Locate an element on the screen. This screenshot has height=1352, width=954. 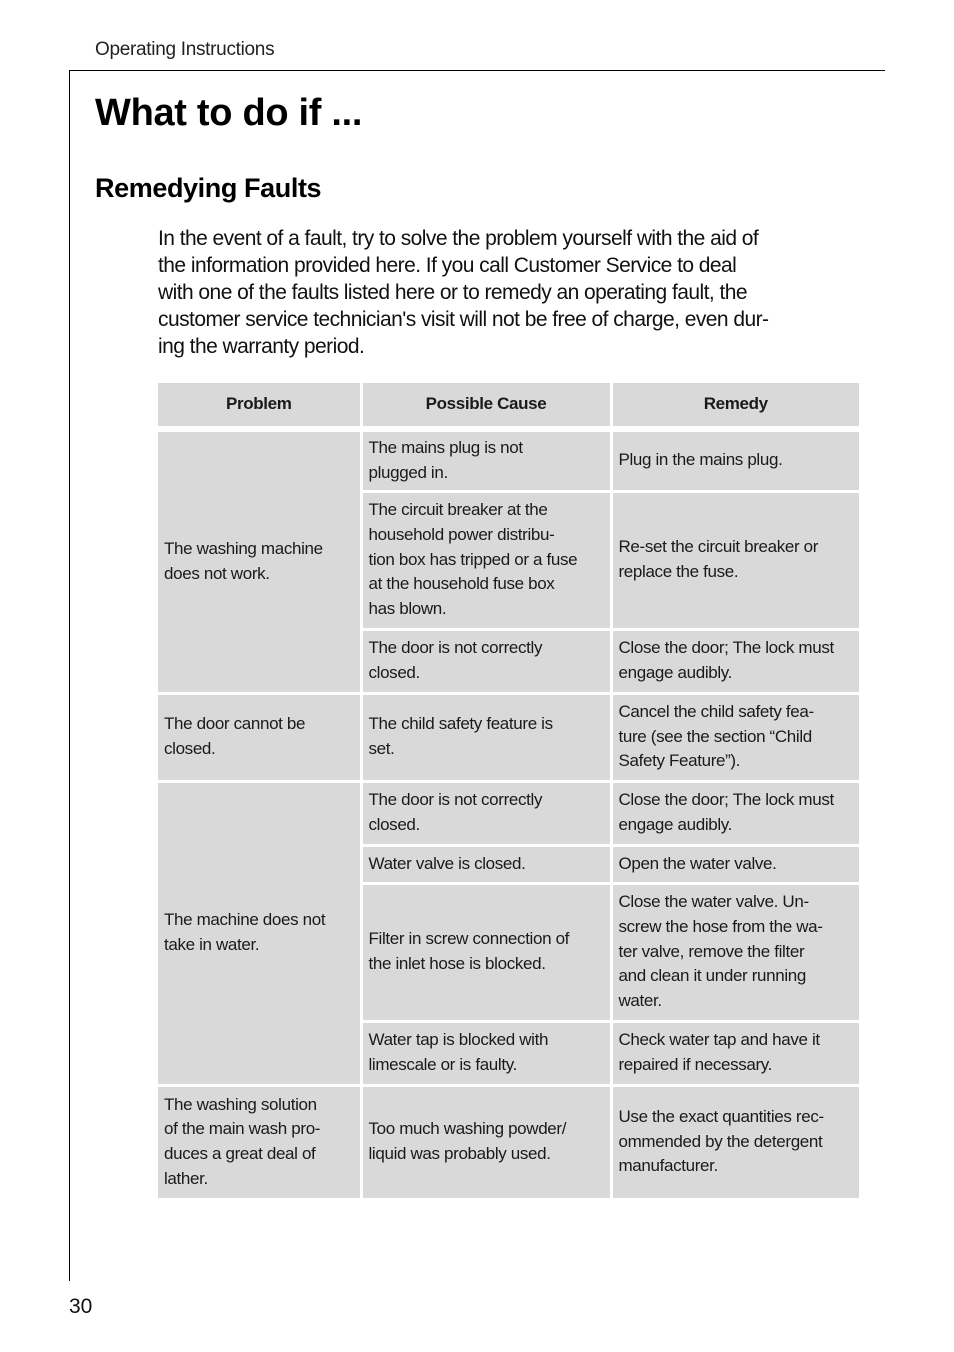
header-rule is located at coordinates (477, 70).